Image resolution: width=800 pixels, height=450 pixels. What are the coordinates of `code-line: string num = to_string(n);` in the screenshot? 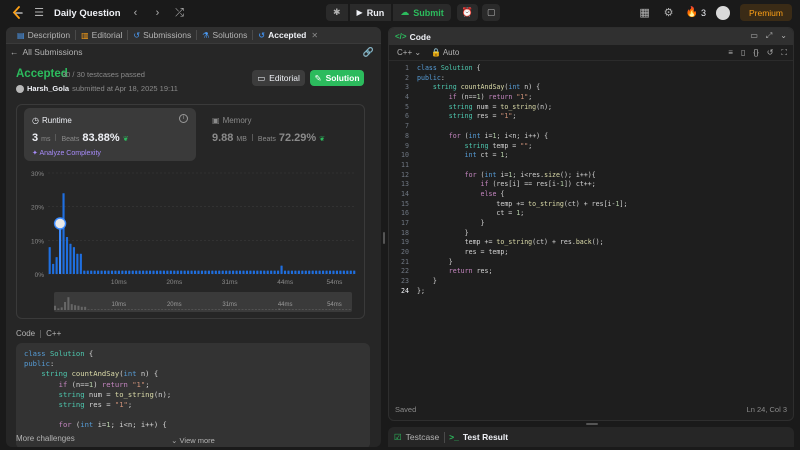 It's located at (522, 108).